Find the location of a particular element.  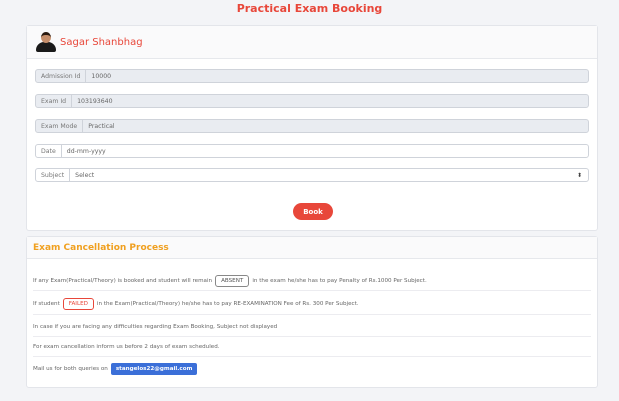

subject-select: Subject Select ⬍ is located at coordinates (312, 175).